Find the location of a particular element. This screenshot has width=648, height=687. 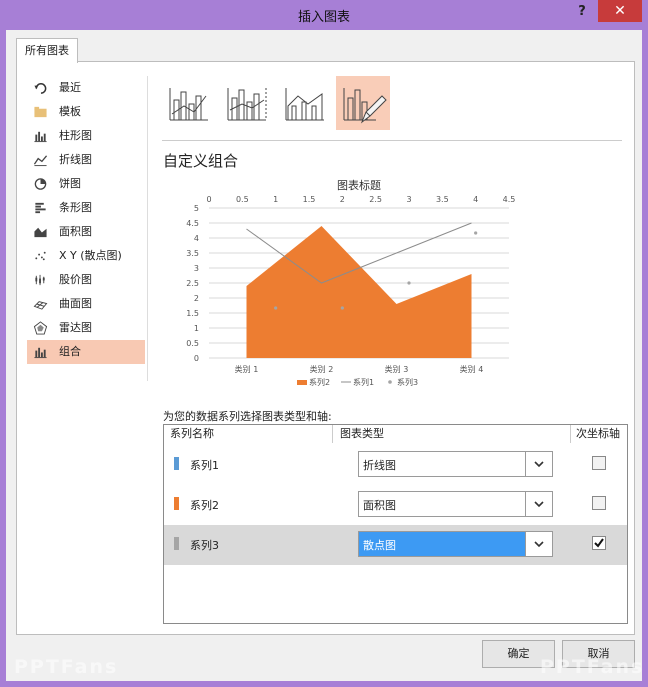

col-header-secondary-axis: 次坐标轴 is located at coordinates (598, 433).